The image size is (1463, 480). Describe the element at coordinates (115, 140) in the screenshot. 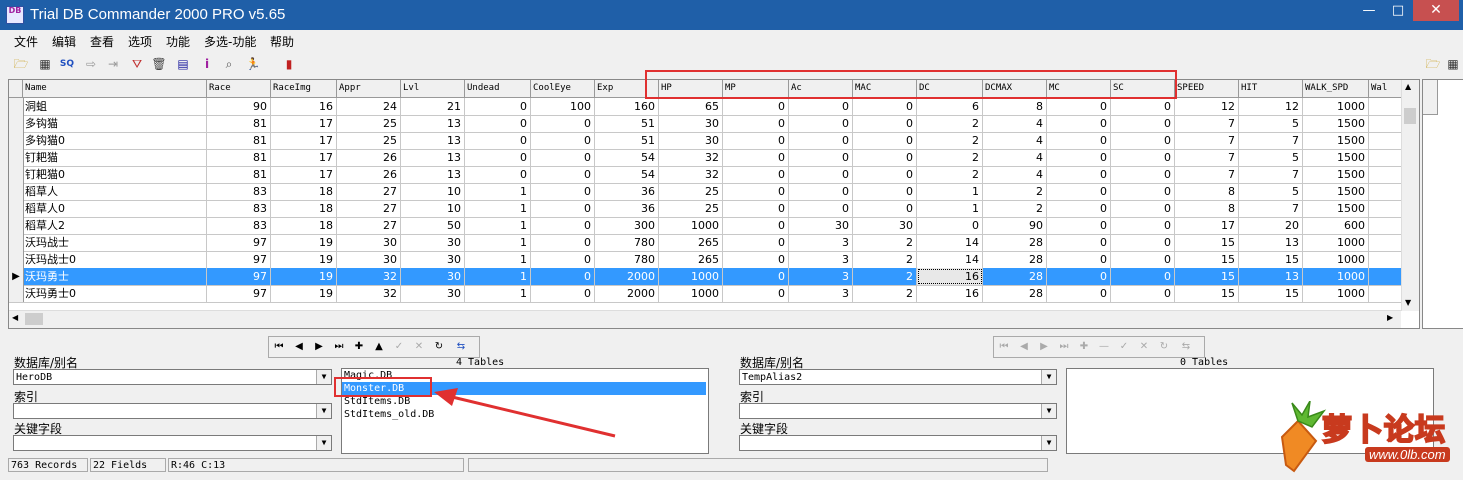

I see `cell-name: 多钩猫0` at that location.